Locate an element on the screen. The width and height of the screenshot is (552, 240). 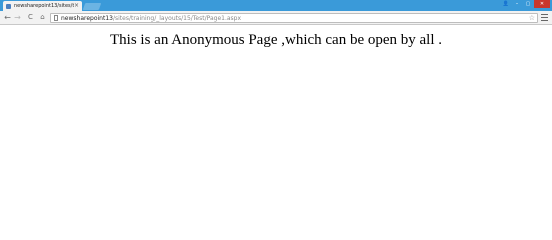
tab-title: newsharepoint13/sites/tra is located at coordinates (44, 6).